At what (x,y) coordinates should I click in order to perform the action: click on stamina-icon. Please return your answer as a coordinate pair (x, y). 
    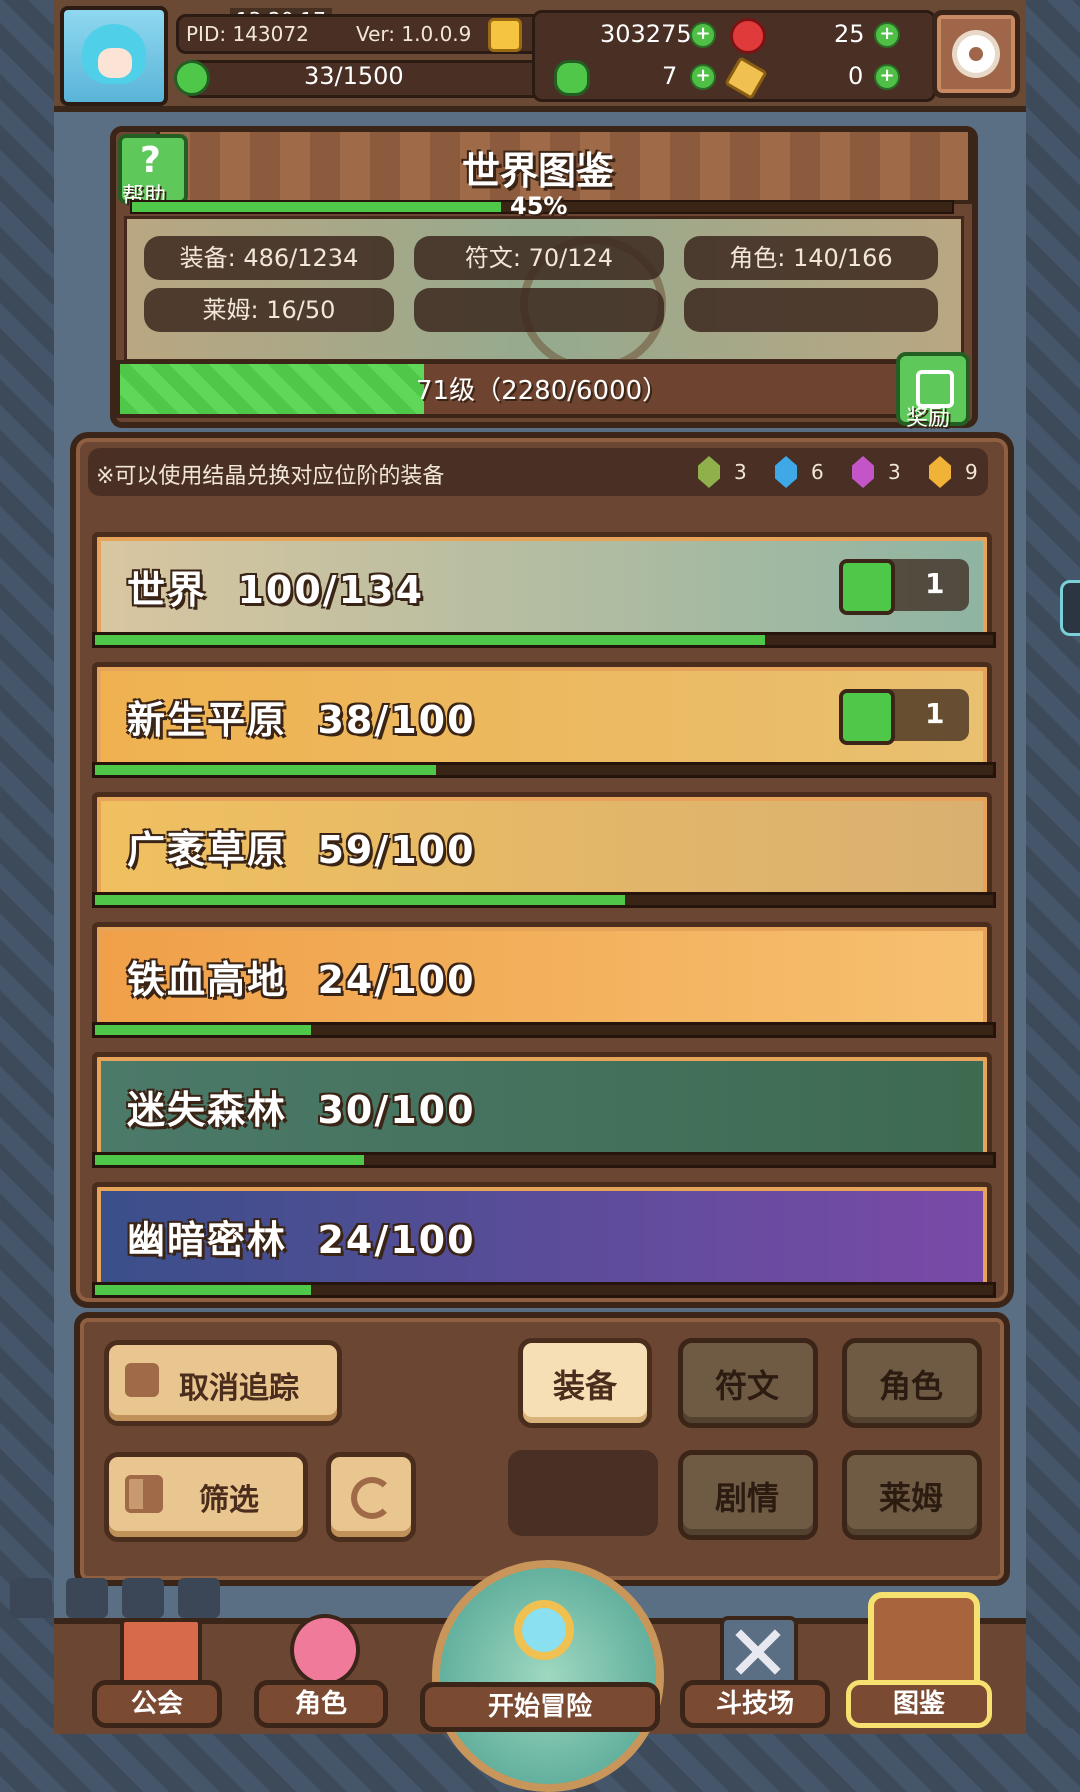
    Looking at the image, I should click on (192, 78).